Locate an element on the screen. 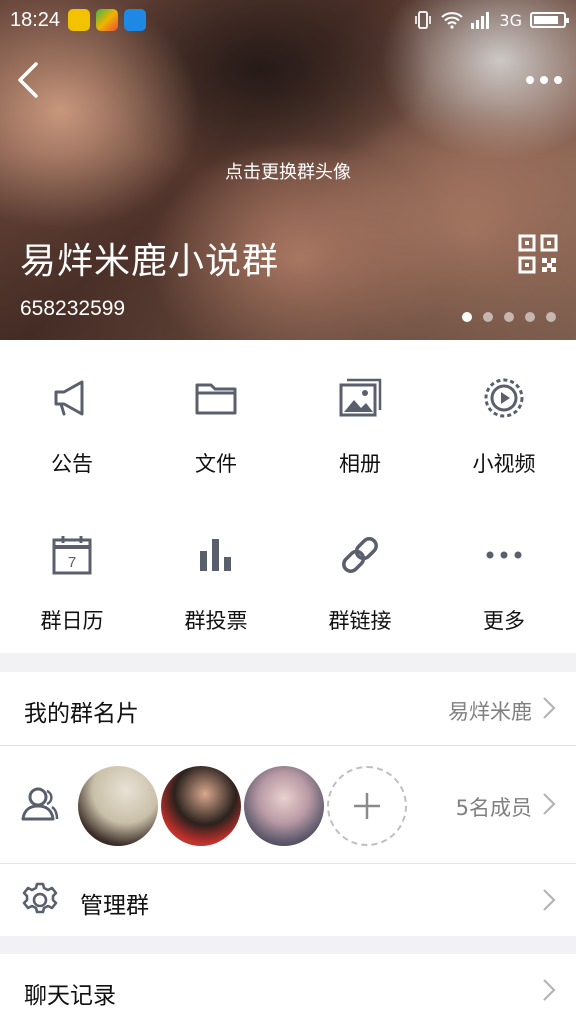  battery-icon is located at coordinates (549, 20).